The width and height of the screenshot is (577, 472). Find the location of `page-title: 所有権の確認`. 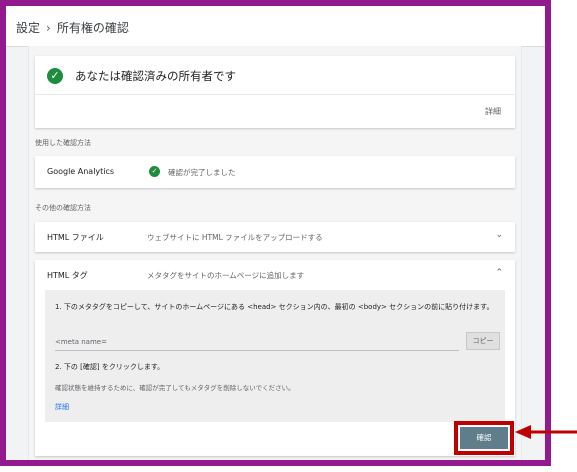

page-title: 所有権の確認 is located at coordinates (92, 28).